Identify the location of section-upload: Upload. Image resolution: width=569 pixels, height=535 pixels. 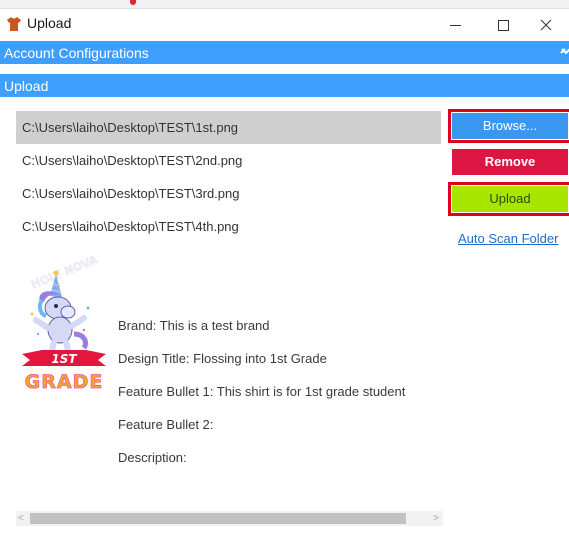
(284, 85).